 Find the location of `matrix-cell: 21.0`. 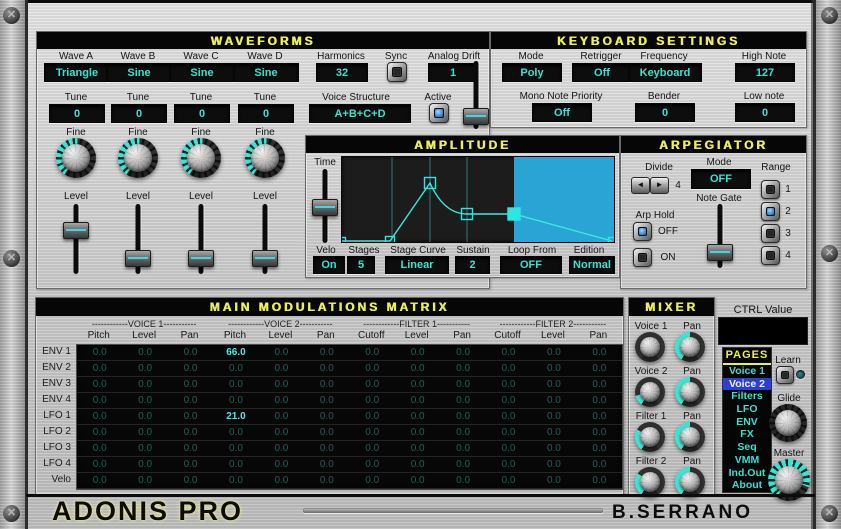

matrix-cell: 21.0 is located at coordinates (235, 416).